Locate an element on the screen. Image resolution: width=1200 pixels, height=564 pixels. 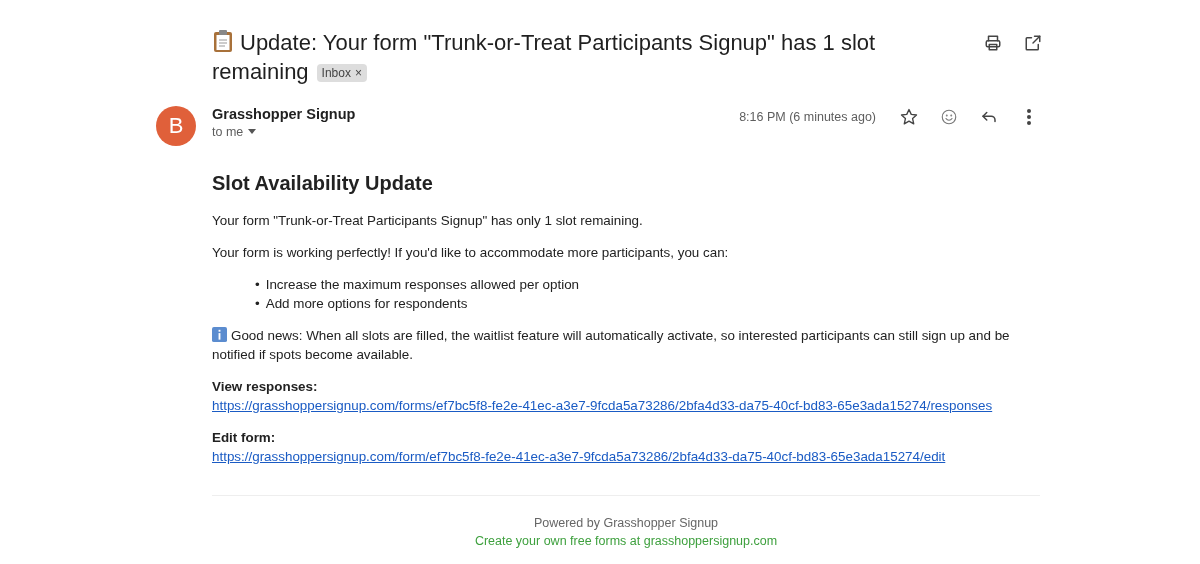
email-subject: Update: Your form "Trunk-or-Treat Participants Signup" has 1 slot remaining Inbox × is located at coordinates (544, 57).